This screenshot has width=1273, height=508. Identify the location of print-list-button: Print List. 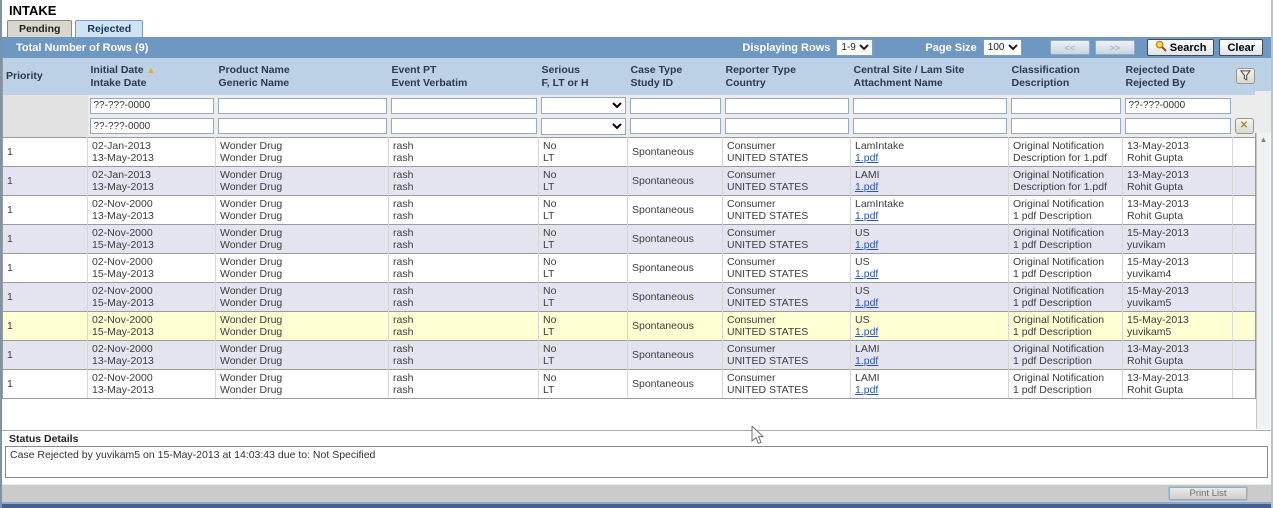
(1208, 493).